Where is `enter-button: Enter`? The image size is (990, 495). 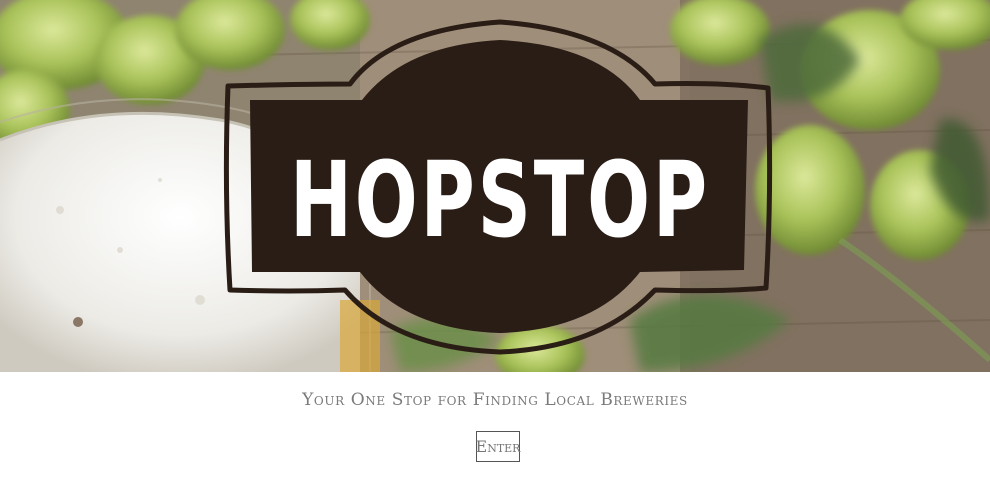
enter-button: Enter is located at coordinates (498, 446).